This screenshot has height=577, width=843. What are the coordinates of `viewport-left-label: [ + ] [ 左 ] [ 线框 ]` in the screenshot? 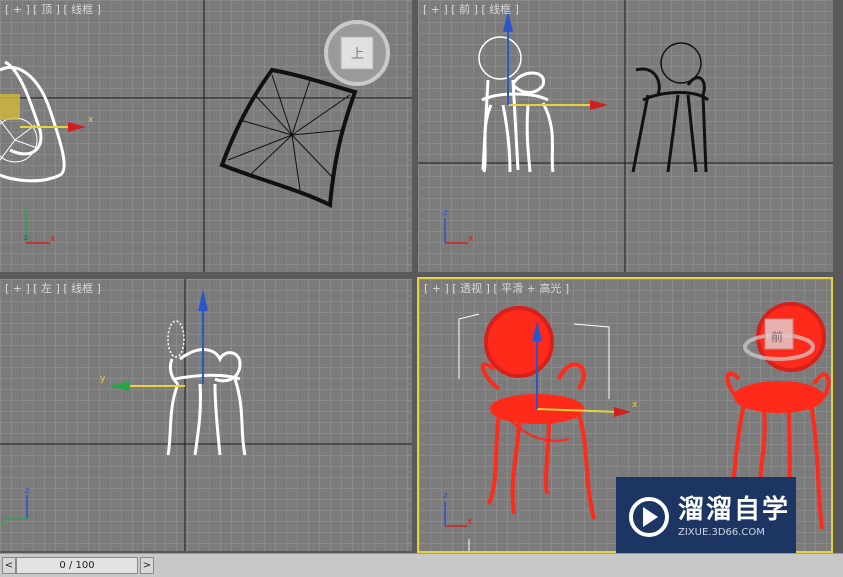 It's located at (53, 288).